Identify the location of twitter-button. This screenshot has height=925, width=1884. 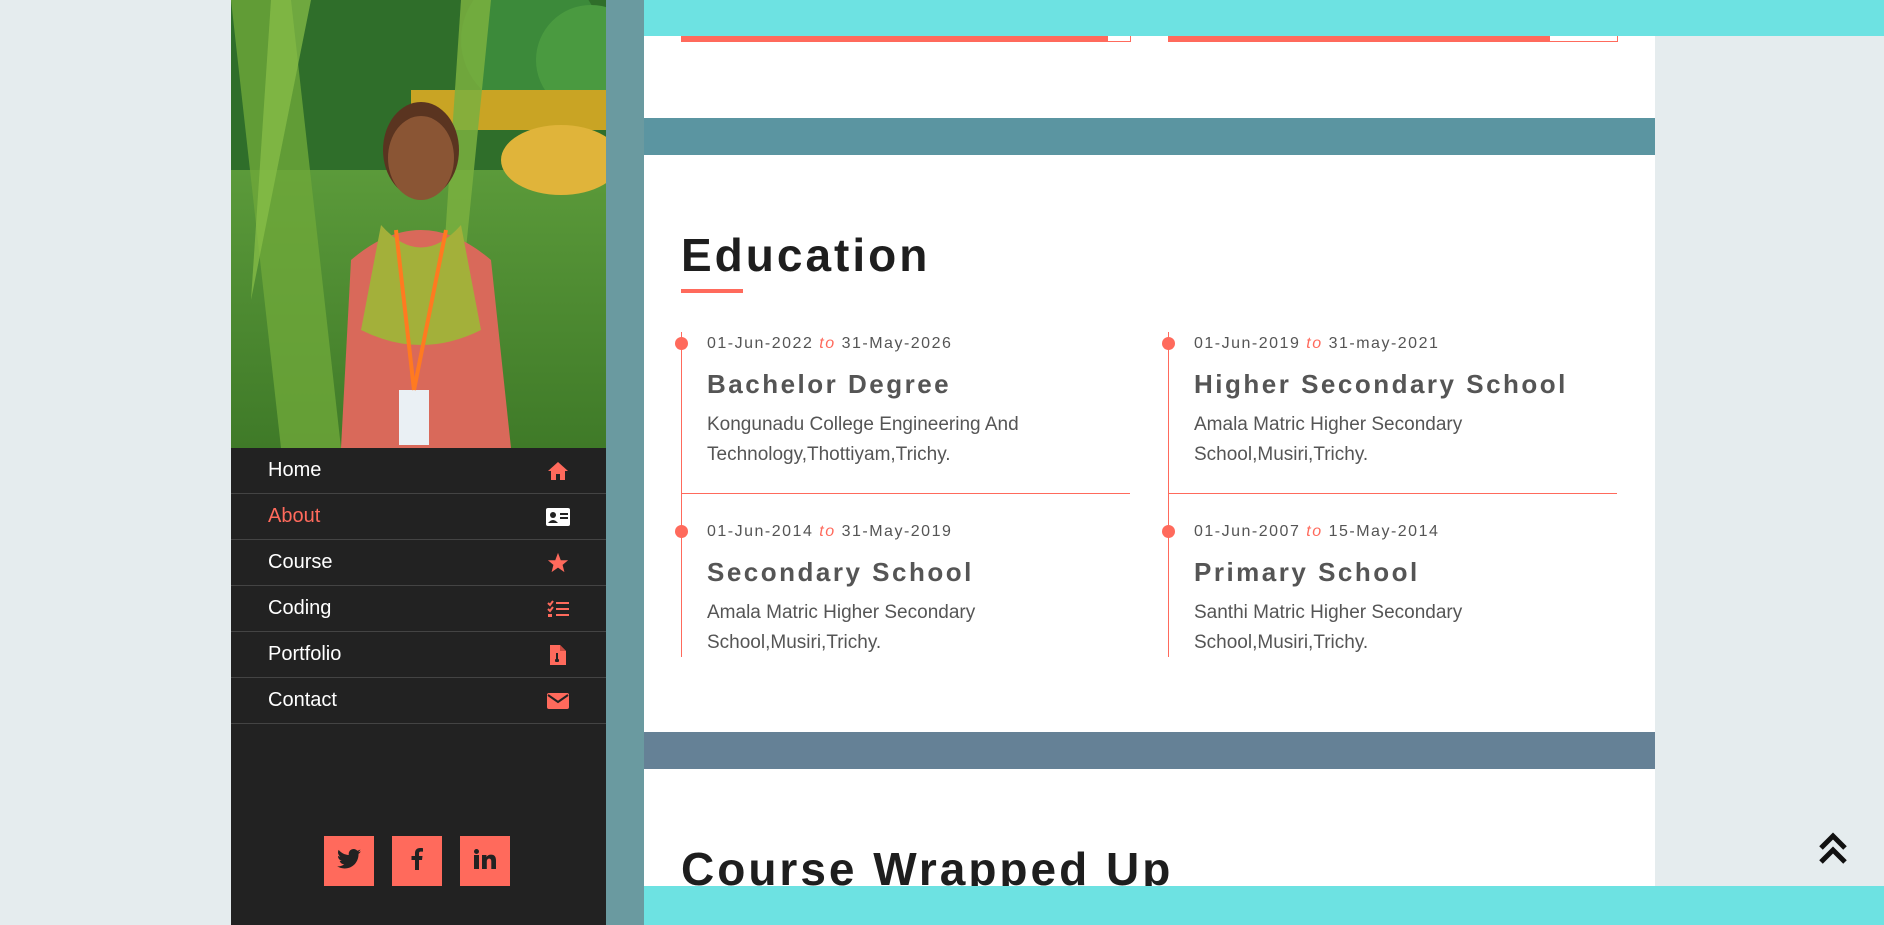
(349, 861).